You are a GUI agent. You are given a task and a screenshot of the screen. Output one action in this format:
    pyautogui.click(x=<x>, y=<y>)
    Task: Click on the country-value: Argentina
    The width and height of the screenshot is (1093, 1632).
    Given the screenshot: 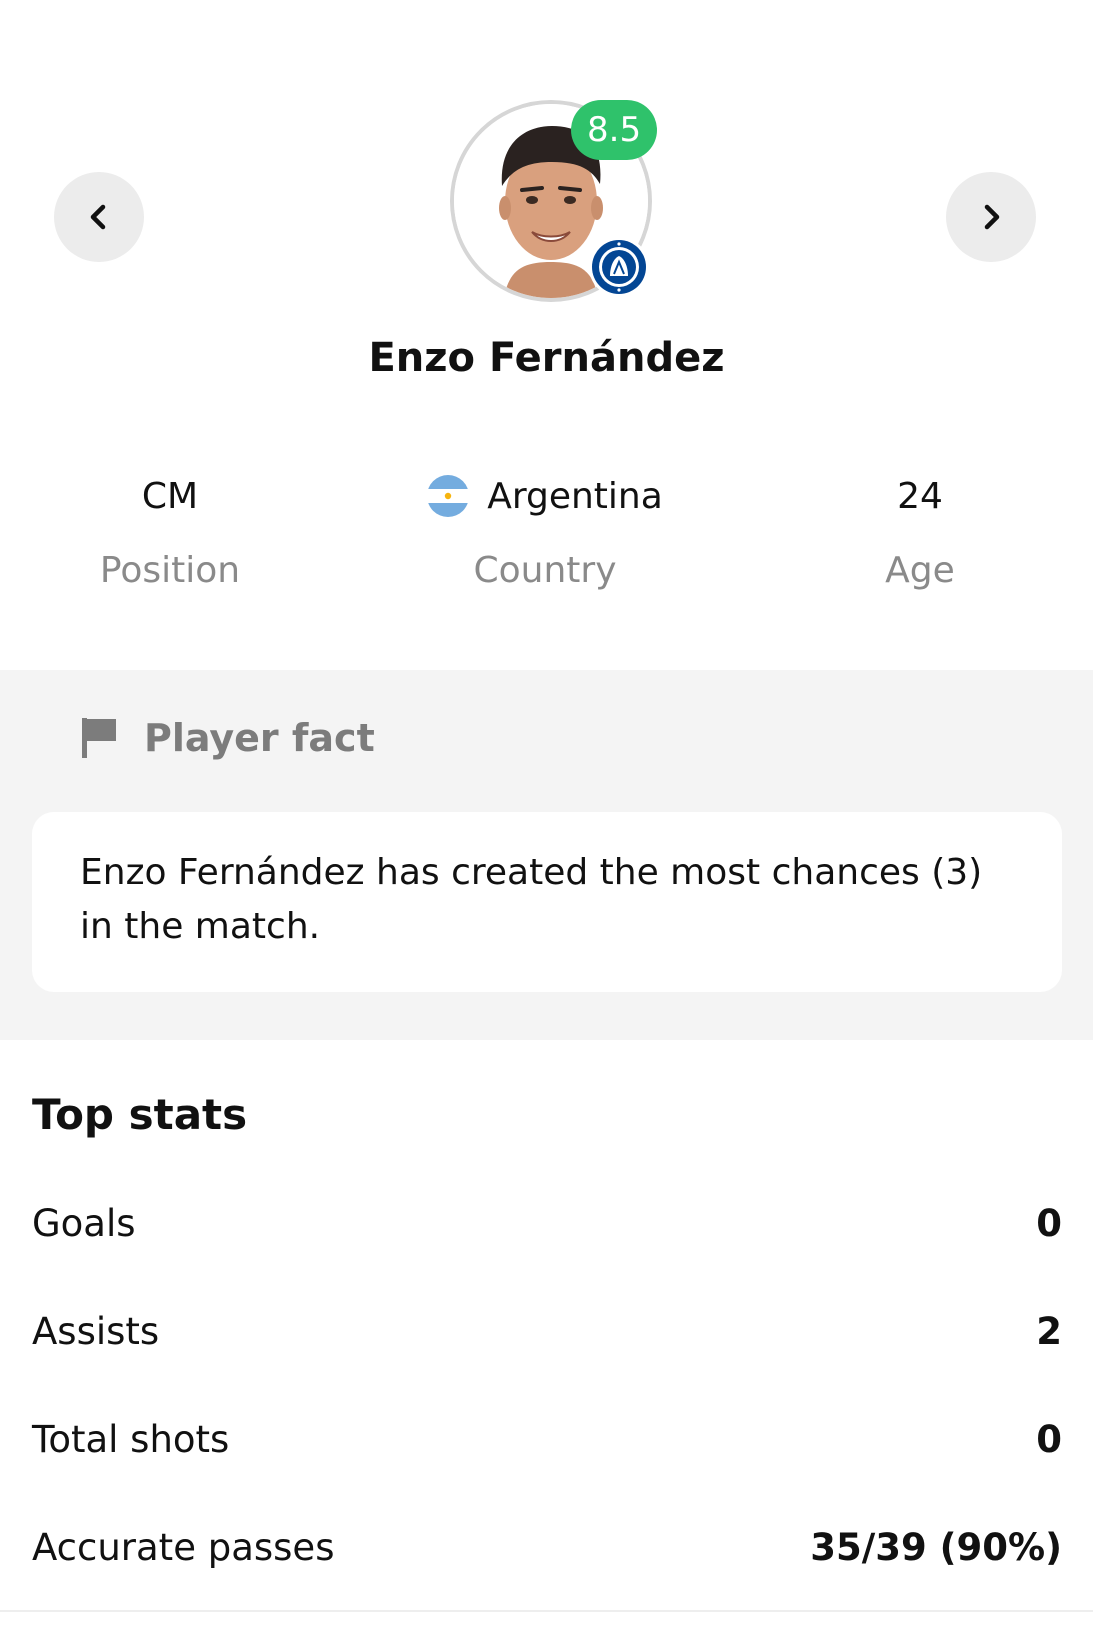 What is the action you would take?
    pyautogui.click(x=575, y=496)
    